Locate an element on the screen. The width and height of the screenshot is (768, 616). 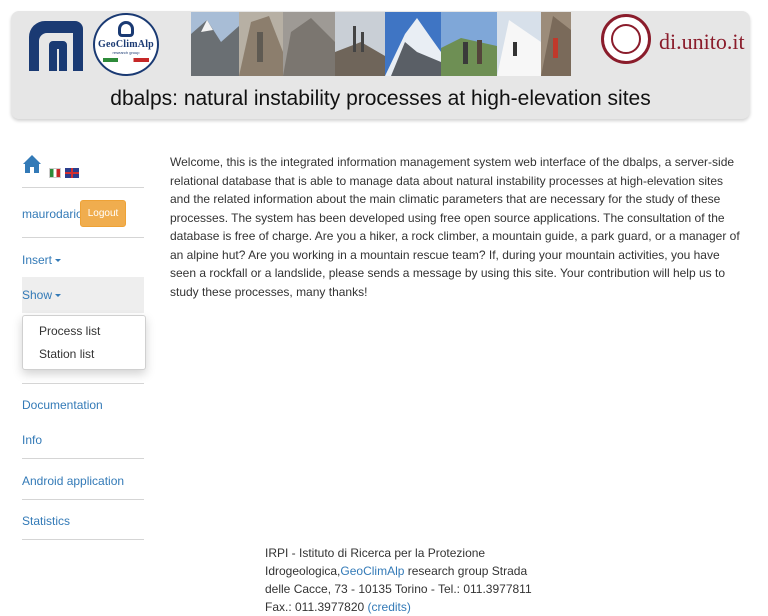
english-flag-icon is located at coordinates (72, 173).